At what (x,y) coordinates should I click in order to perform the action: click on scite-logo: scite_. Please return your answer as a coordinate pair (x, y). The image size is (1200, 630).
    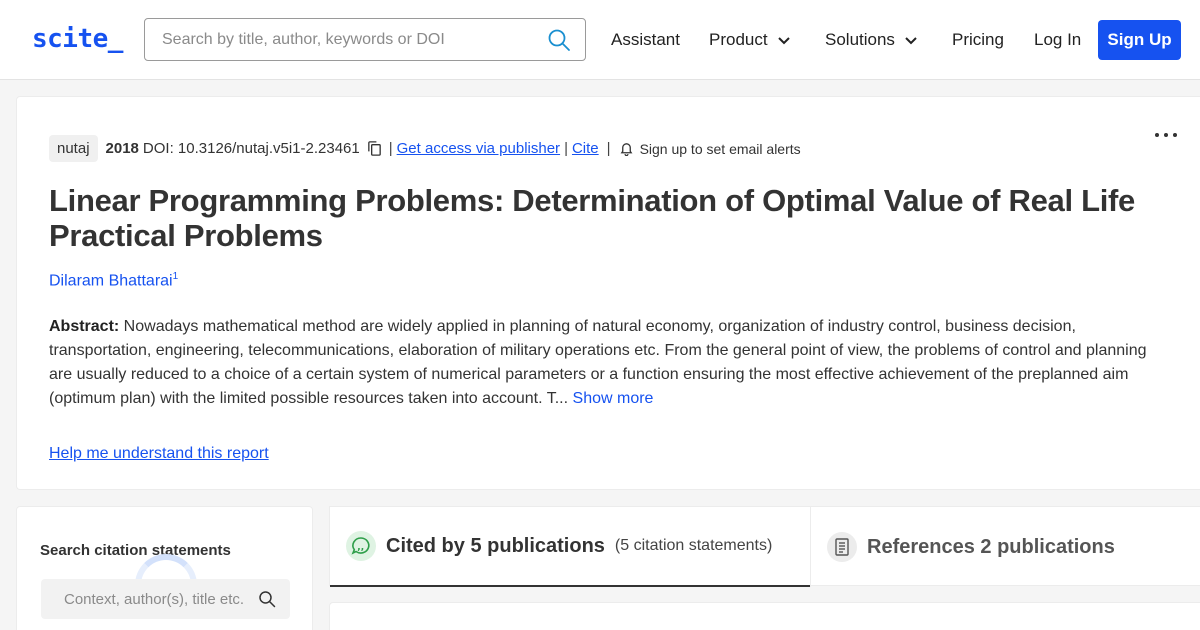
    Looking at the image, I should click on (77, 39).